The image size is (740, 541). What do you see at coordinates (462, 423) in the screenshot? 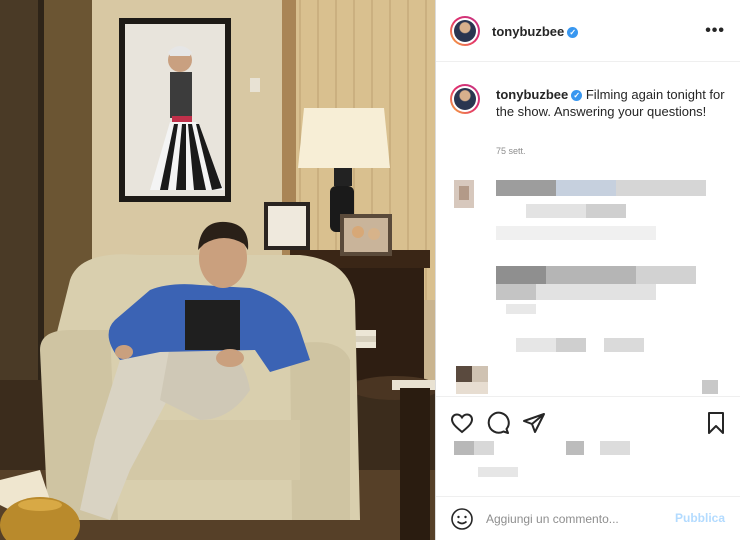
I see `heart-icon` at bounding box center [462, 423].